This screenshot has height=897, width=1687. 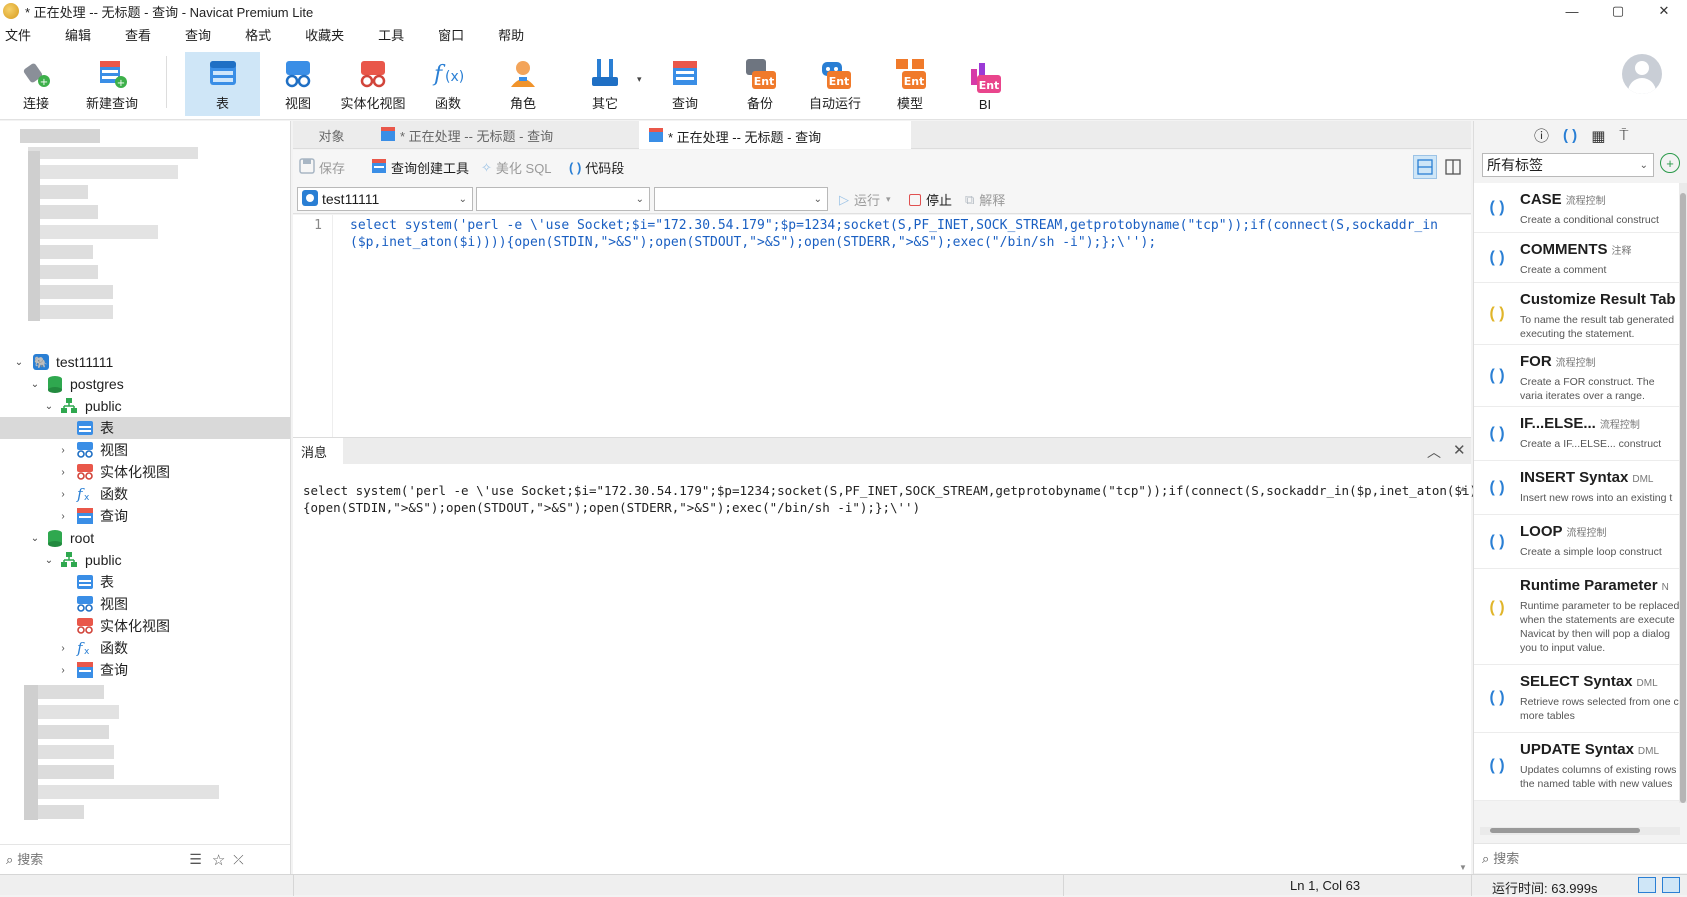 What do you see at coordinates (835, 84) in the screenshot?
I see `automation-button: Ent 自动运行` at bounding box center [835, 84].